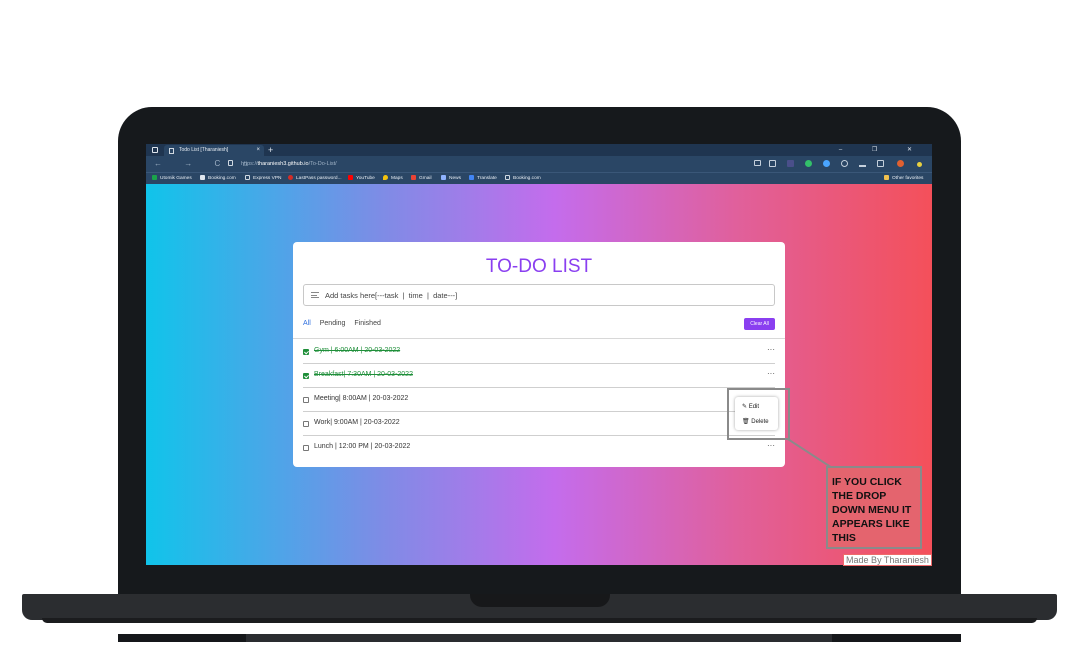 The image size is (1080, 660). What do you see at coordinates (887, 560) in the screenshot?
I see `signature-label: Made By Tharaniesh` at bounding box center [887, 560].